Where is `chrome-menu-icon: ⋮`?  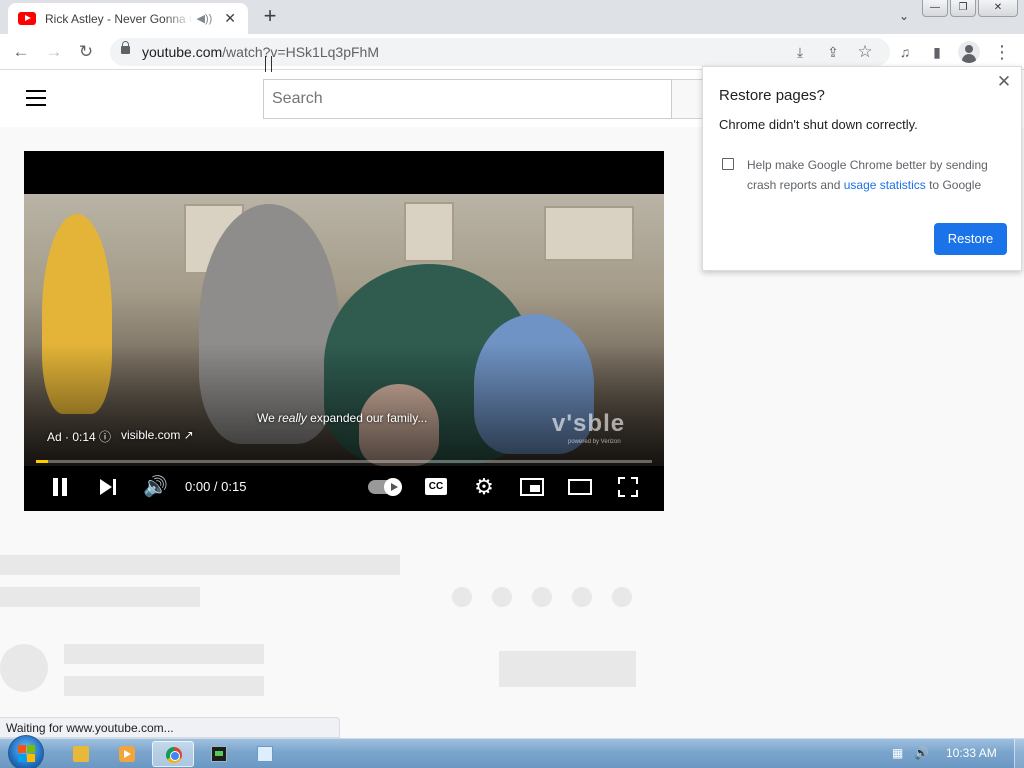
chrome-menu-icon: ⋮ is located at coordinates (1002, 52).